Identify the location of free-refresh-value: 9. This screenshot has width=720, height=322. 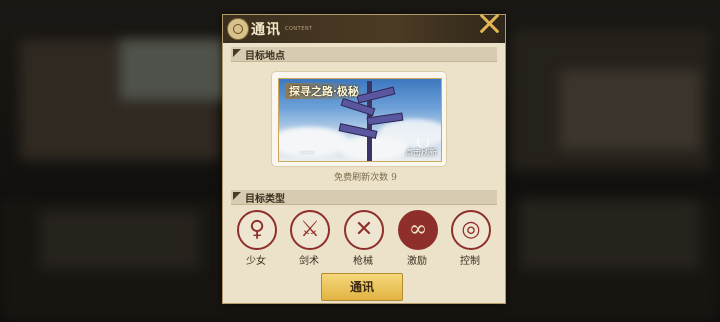
(394, 178).